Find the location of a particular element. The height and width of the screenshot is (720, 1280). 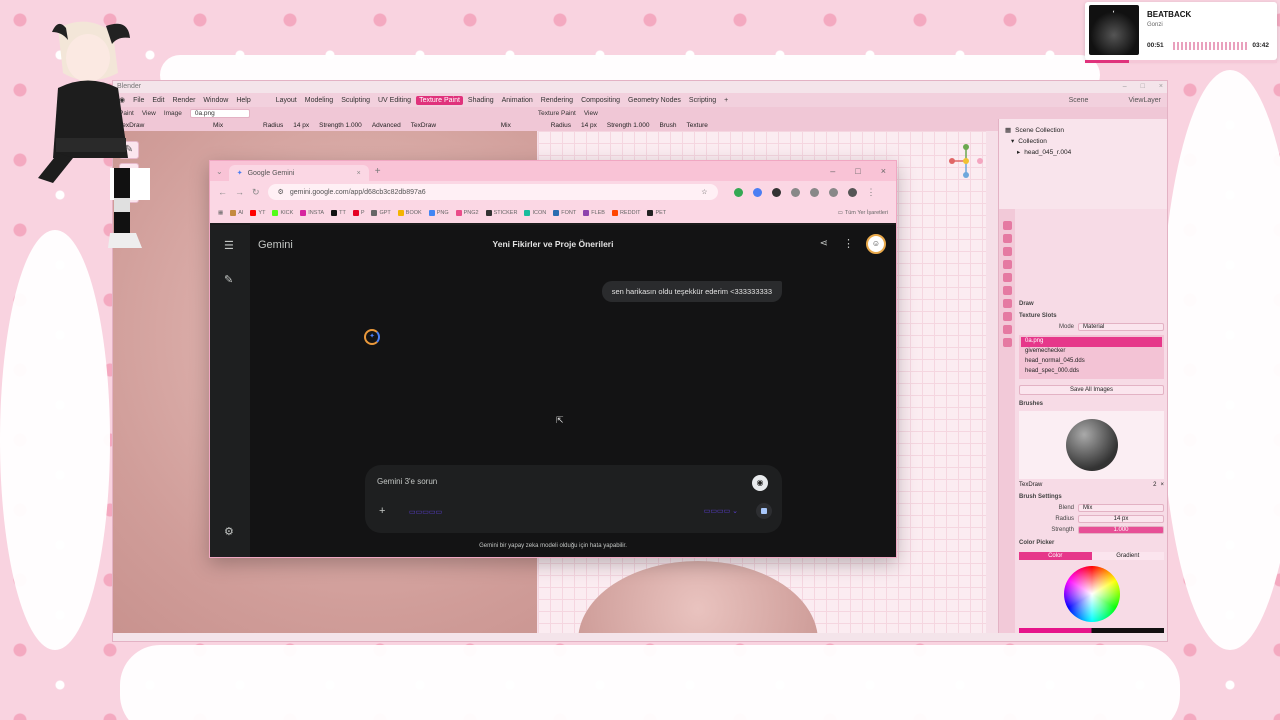

tab-animation: Animation is located at coordinates (517, 100).